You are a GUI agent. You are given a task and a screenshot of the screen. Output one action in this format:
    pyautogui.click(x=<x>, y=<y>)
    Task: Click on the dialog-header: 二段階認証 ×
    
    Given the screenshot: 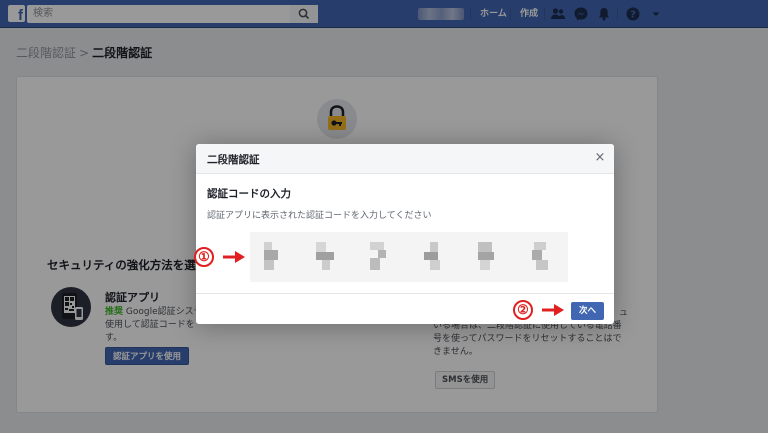 What is the action you would take?
    pyautogui.click(x=405, y=159)
    